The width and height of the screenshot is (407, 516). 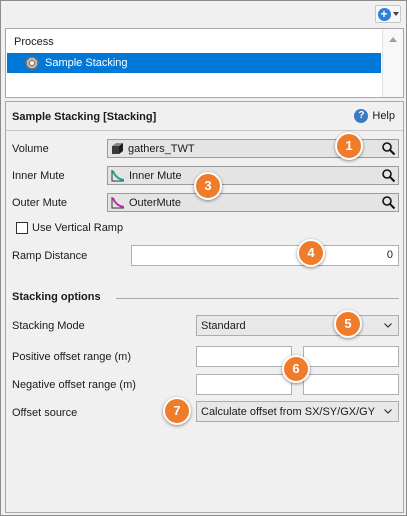 I want to click on positive-offset-label: Positive offset range (m), so click(x=72, y=357).